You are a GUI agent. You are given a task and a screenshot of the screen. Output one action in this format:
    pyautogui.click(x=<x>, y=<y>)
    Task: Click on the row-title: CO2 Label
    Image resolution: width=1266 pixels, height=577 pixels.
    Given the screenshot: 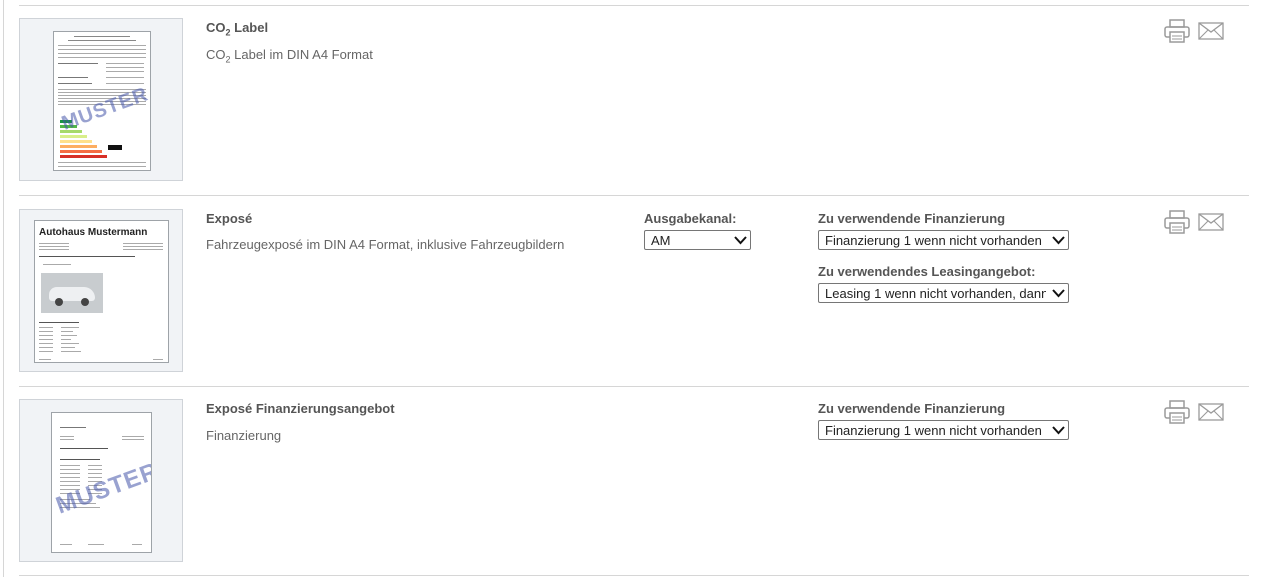 What is the action you would take?
    pyautogui.click(x=237, y=29)
    